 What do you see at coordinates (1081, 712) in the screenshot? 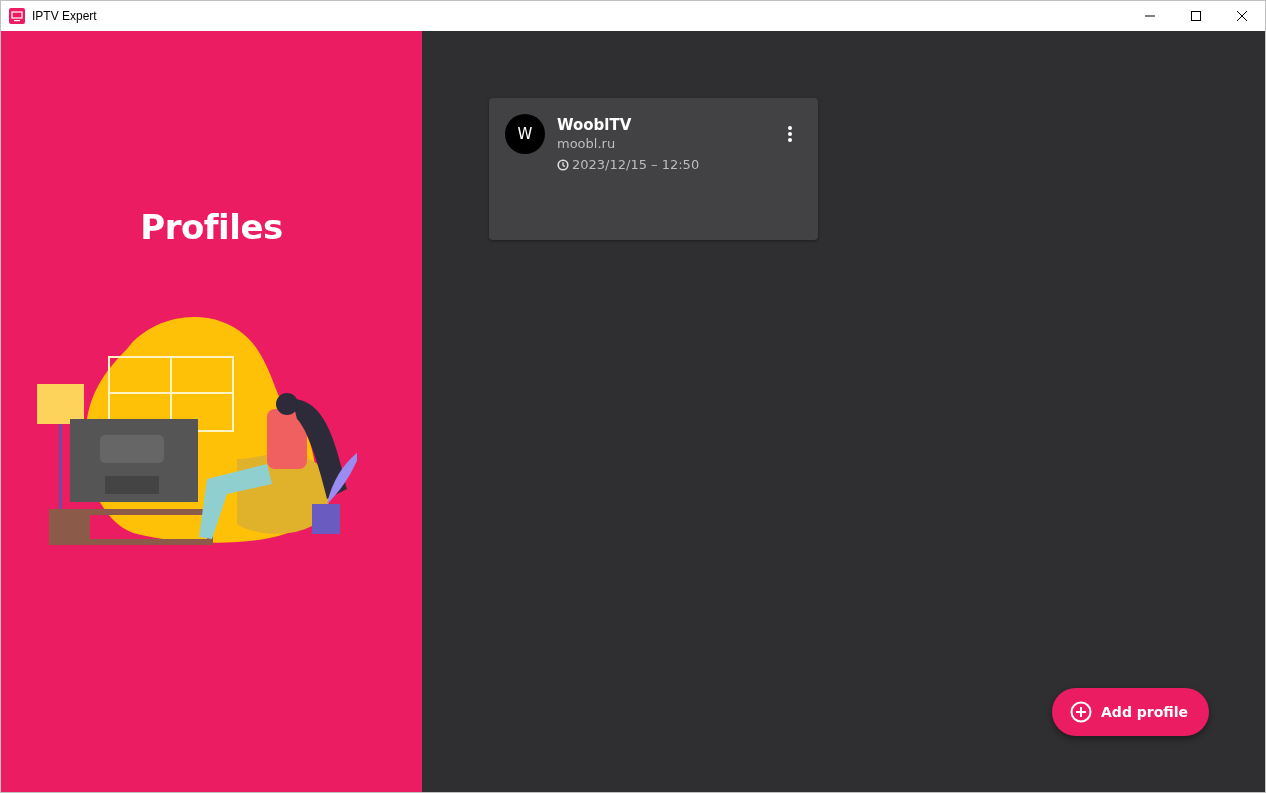
I see `add-circle-icon` at bounding box center [1081, 712].